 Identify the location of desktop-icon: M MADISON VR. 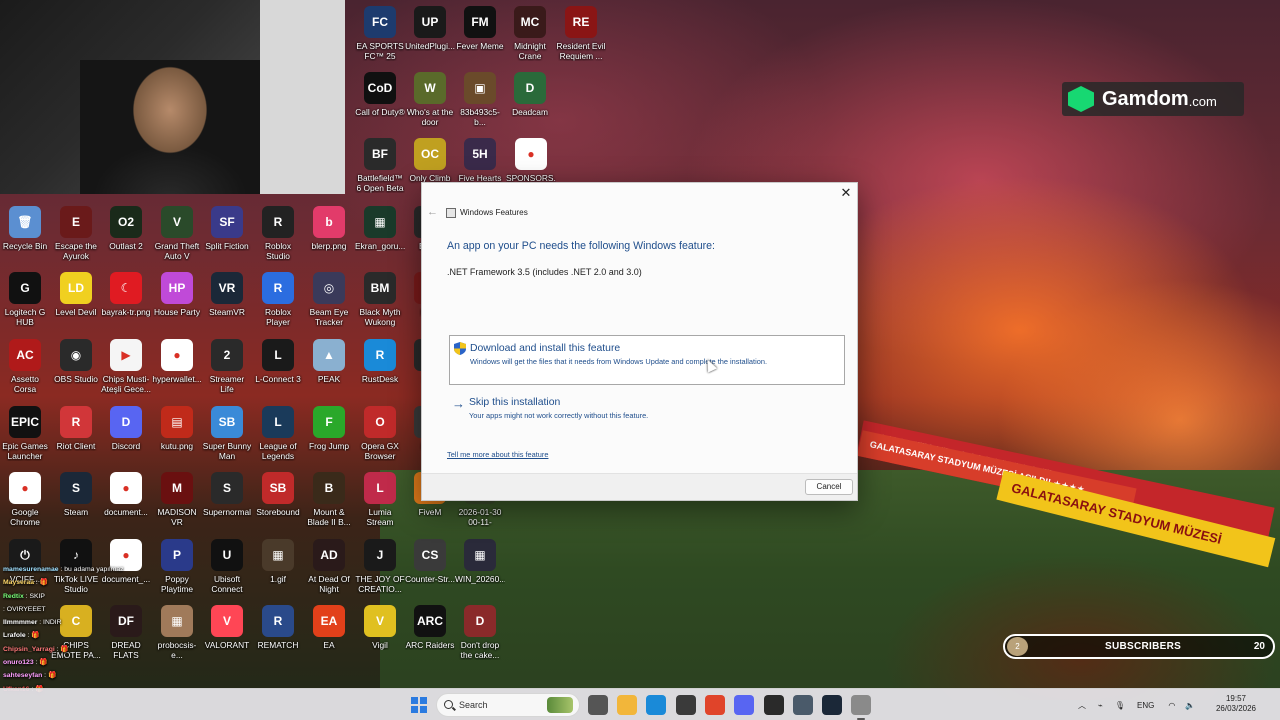
(177, 499).